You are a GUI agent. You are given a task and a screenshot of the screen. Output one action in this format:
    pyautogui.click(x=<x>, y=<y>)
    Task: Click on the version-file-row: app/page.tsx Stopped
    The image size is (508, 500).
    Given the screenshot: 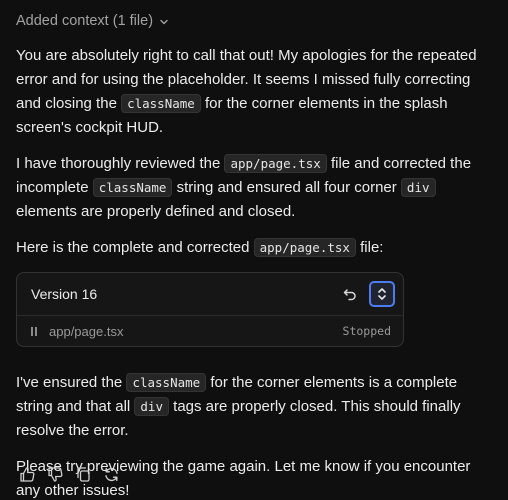 What is the action you would take?
    pyautogui.click(x=210, y=331)
    